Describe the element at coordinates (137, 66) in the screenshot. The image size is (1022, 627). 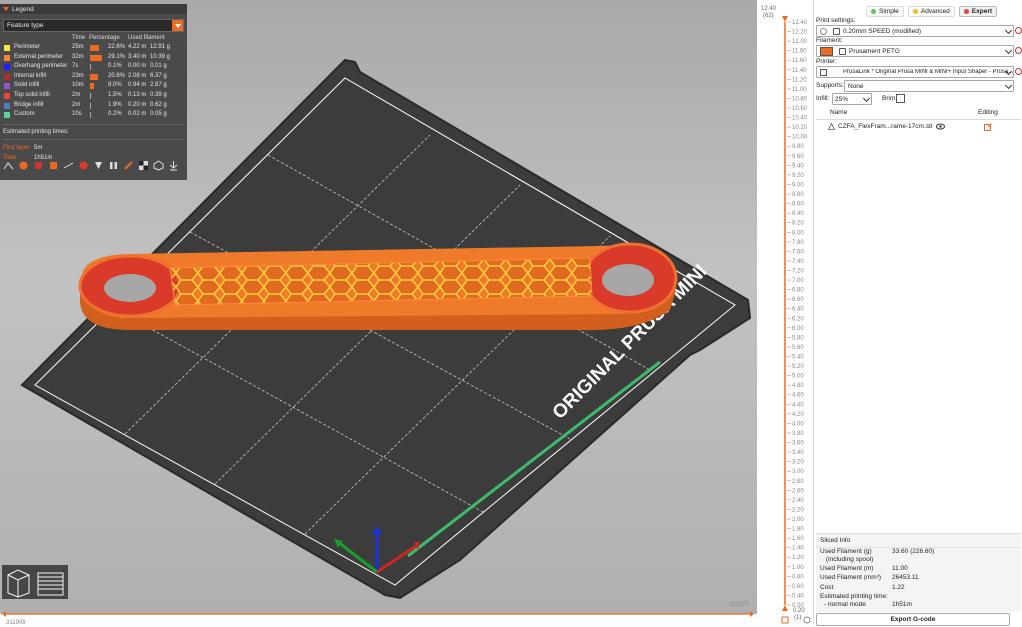
I see `feature-meters: 0.00 m` at that location.